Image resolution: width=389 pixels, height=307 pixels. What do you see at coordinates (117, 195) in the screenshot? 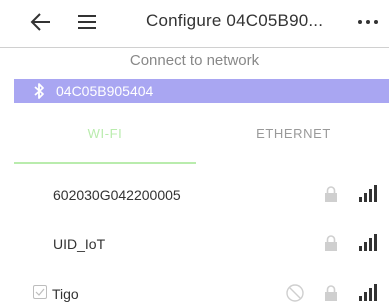
I see `network-ssid: 602030G042200005` at bounding box center [117, 195].